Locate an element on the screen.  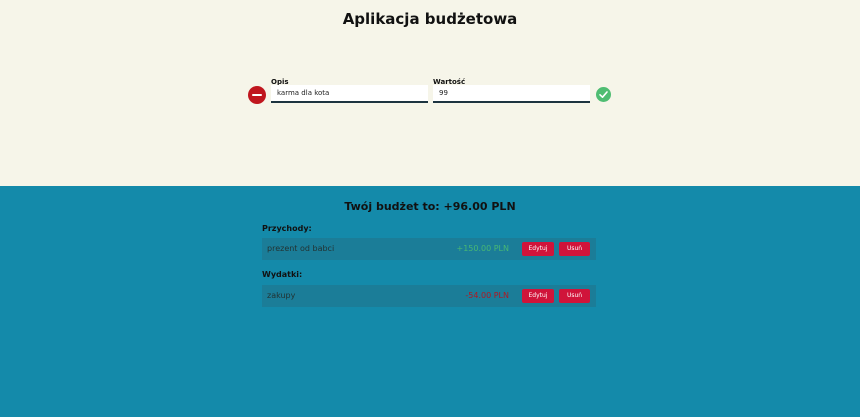
expense-delete-button: Usuń is located at coordinates (574, 296).